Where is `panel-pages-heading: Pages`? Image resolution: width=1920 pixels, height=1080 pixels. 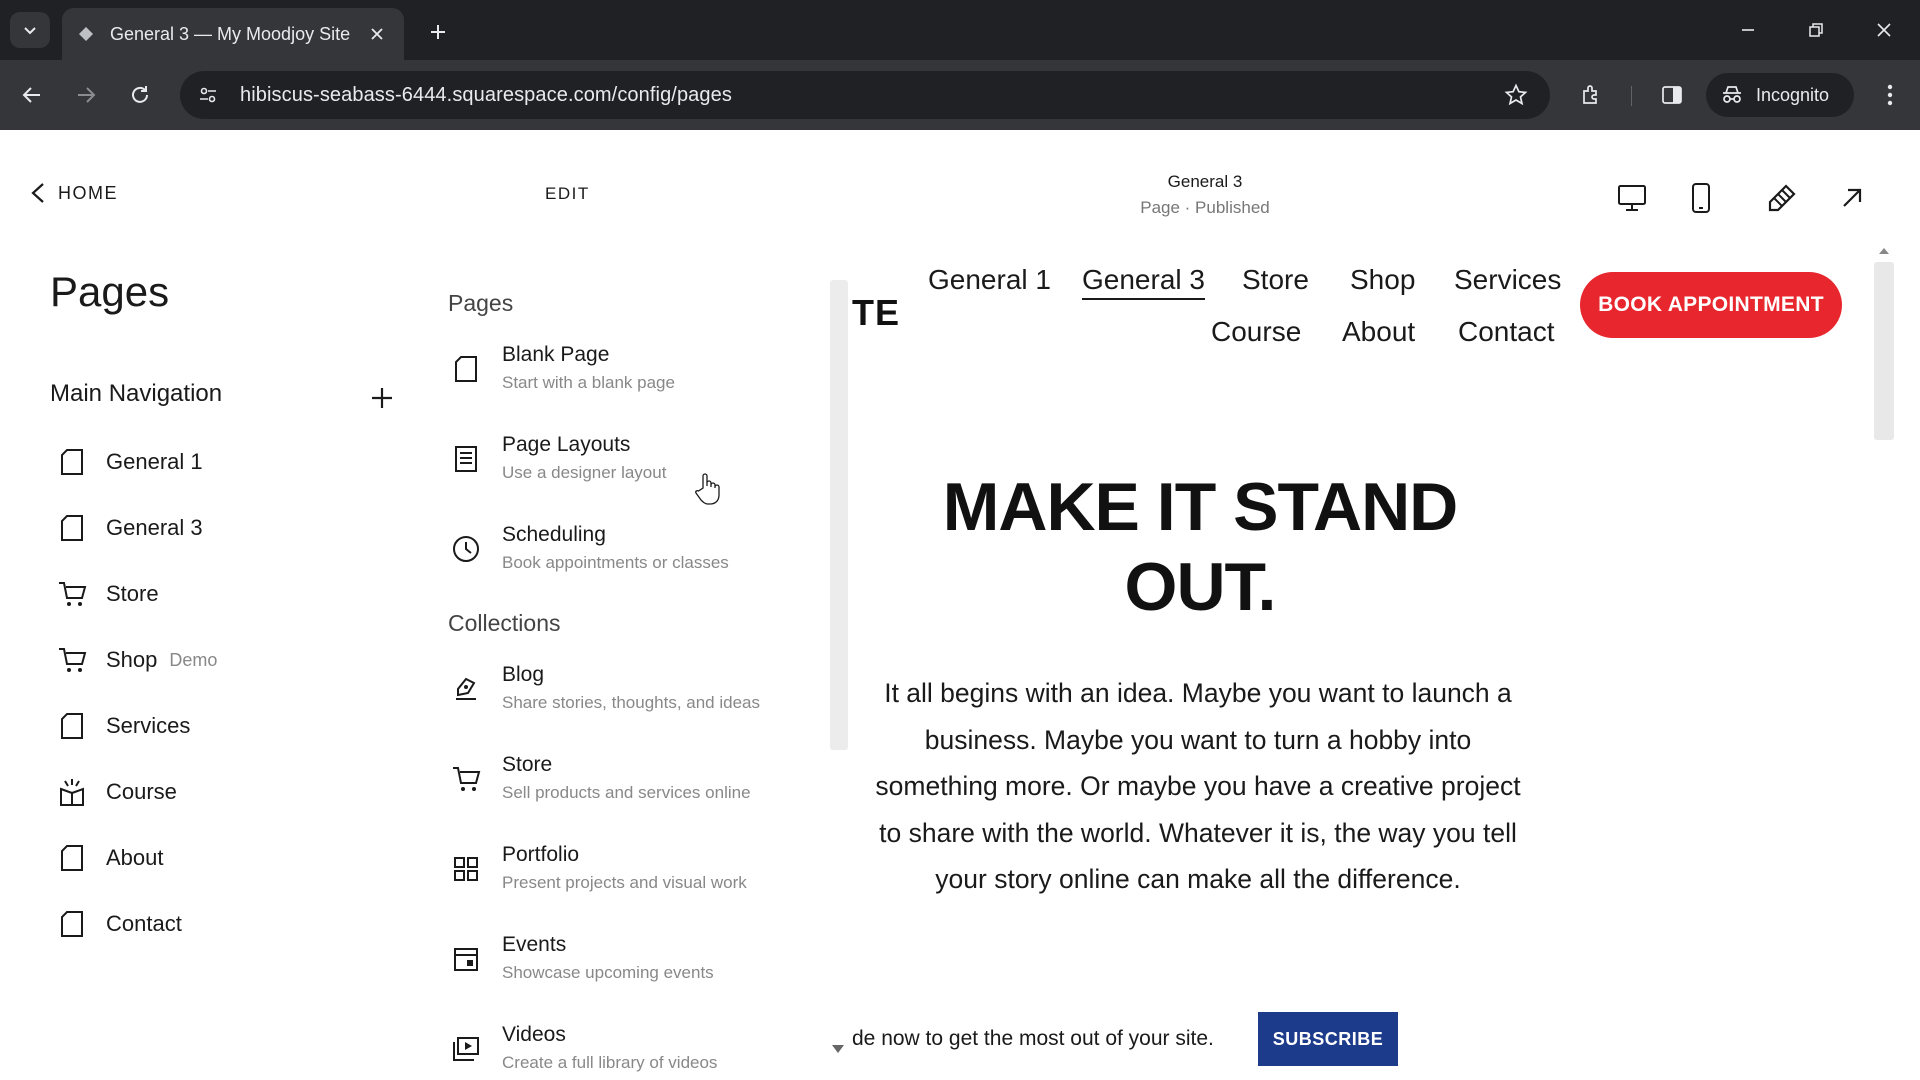
panel-pages-heading: Pages is located at coordinates (481, 303).